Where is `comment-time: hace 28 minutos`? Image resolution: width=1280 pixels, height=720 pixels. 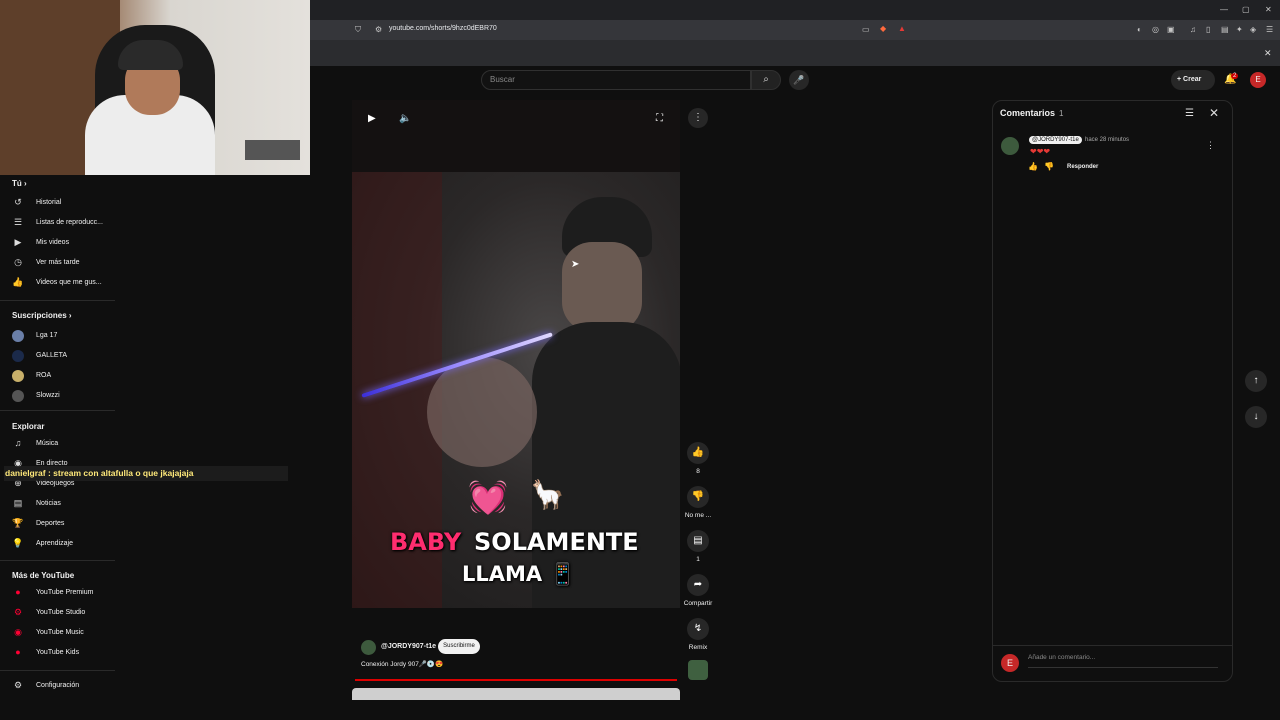 comment-time: hace 28 minutos is located at coordinates (1107, 140).